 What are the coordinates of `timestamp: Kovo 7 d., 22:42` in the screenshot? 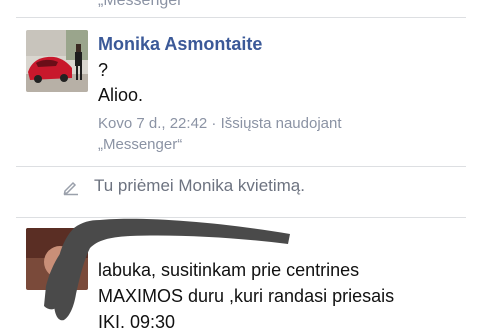 It's located at (153, 123).